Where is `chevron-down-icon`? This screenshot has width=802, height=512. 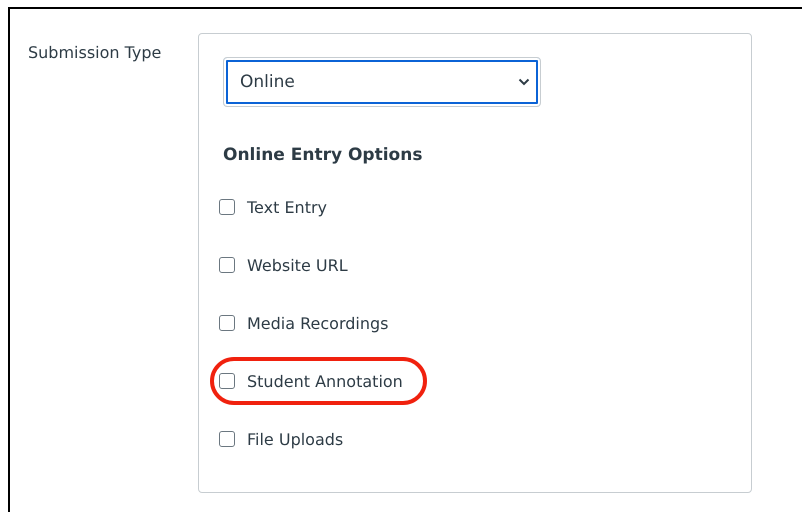
chevron-down-icon is located at coordinates (524, 82).